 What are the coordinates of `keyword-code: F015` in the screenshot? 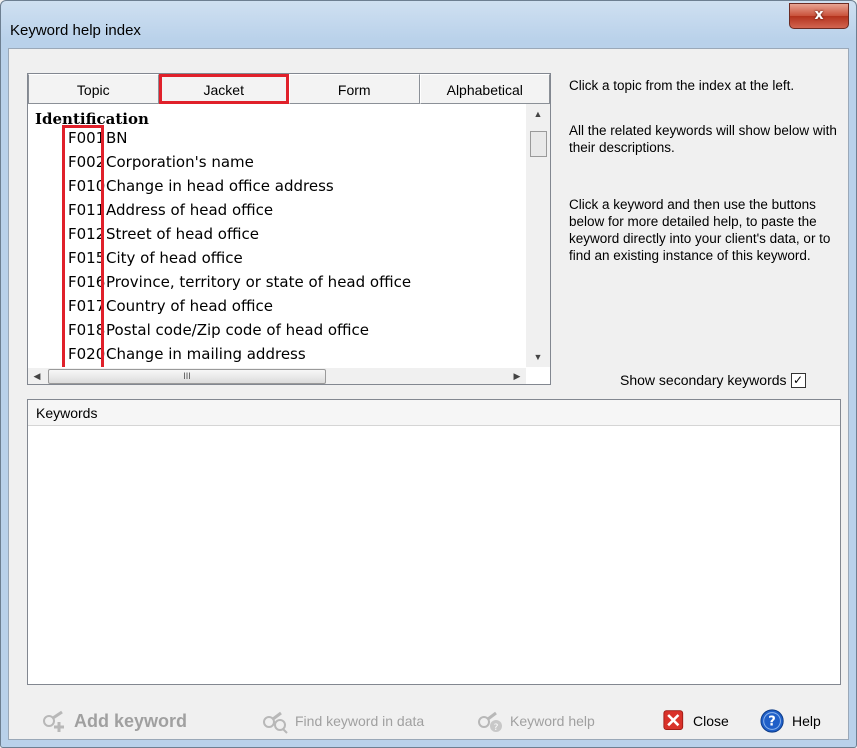 It's located at (87, 258).